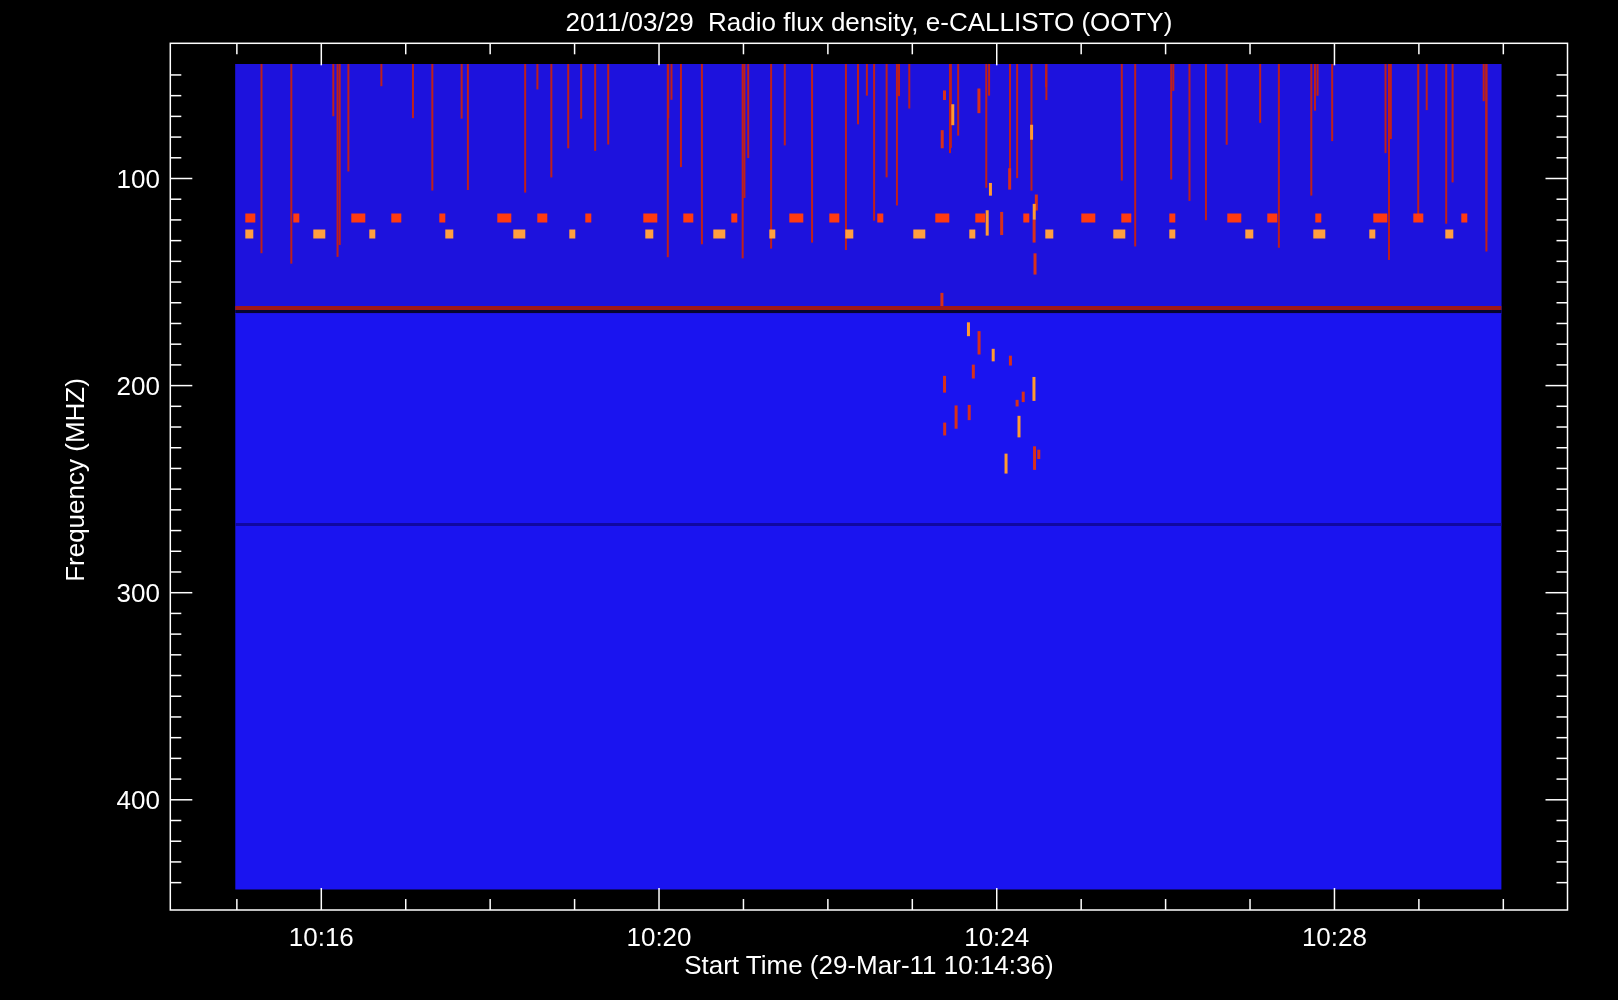 This screenshot has height=1000, width=1618. What do you see at coordinates (138, 385) in the screenshot?
I see `y-tick-label: 200` at bounding box center [138, 385].